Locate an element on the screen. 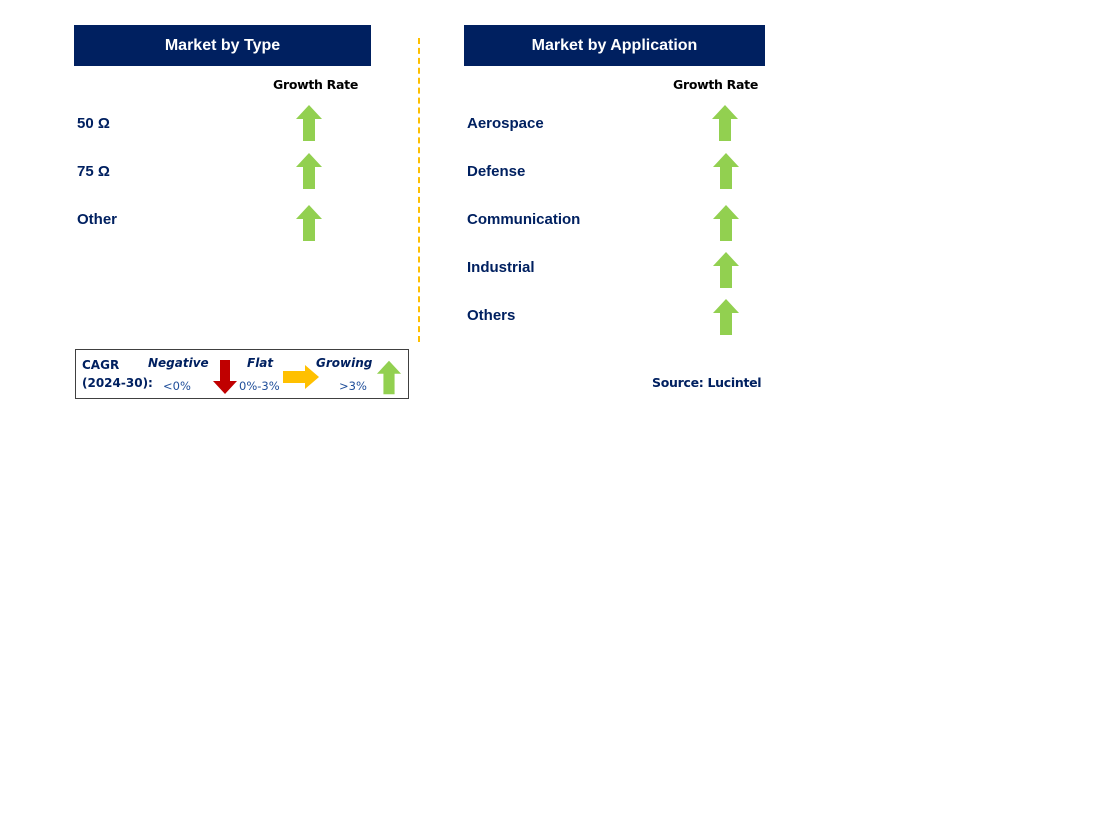 This screenshot has width=1106, height=825. application-panel-header: Market by Application is located at coordinates (614, 45).